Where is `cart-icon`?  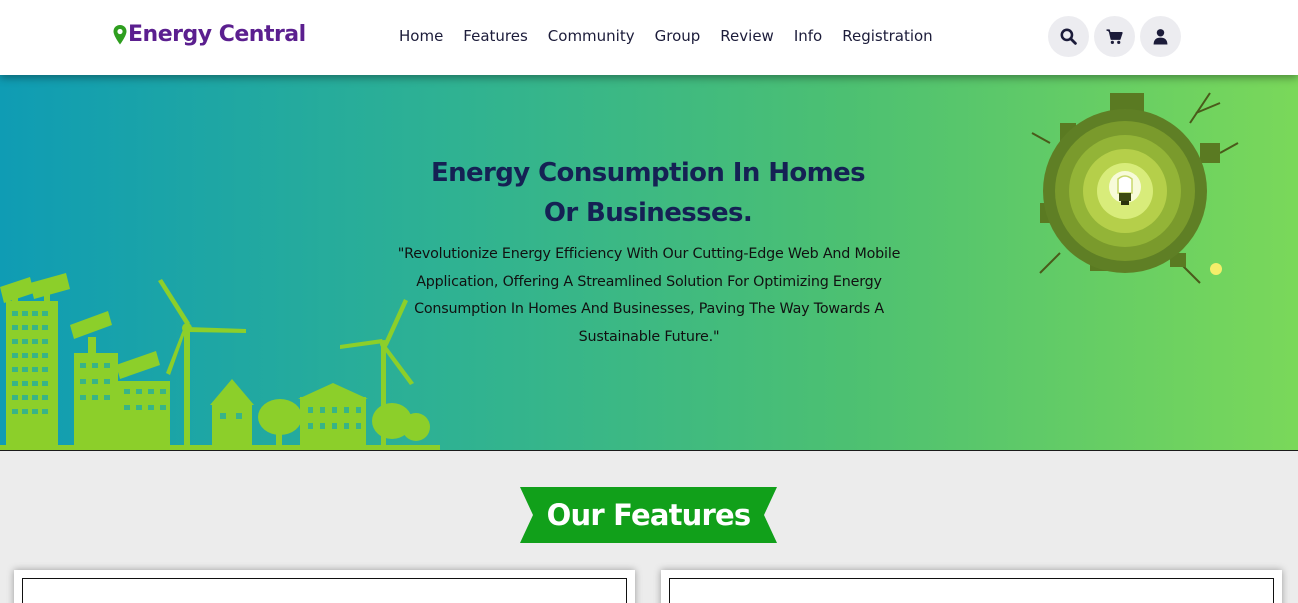 cart-icon is located at coordinates (1114, 36).